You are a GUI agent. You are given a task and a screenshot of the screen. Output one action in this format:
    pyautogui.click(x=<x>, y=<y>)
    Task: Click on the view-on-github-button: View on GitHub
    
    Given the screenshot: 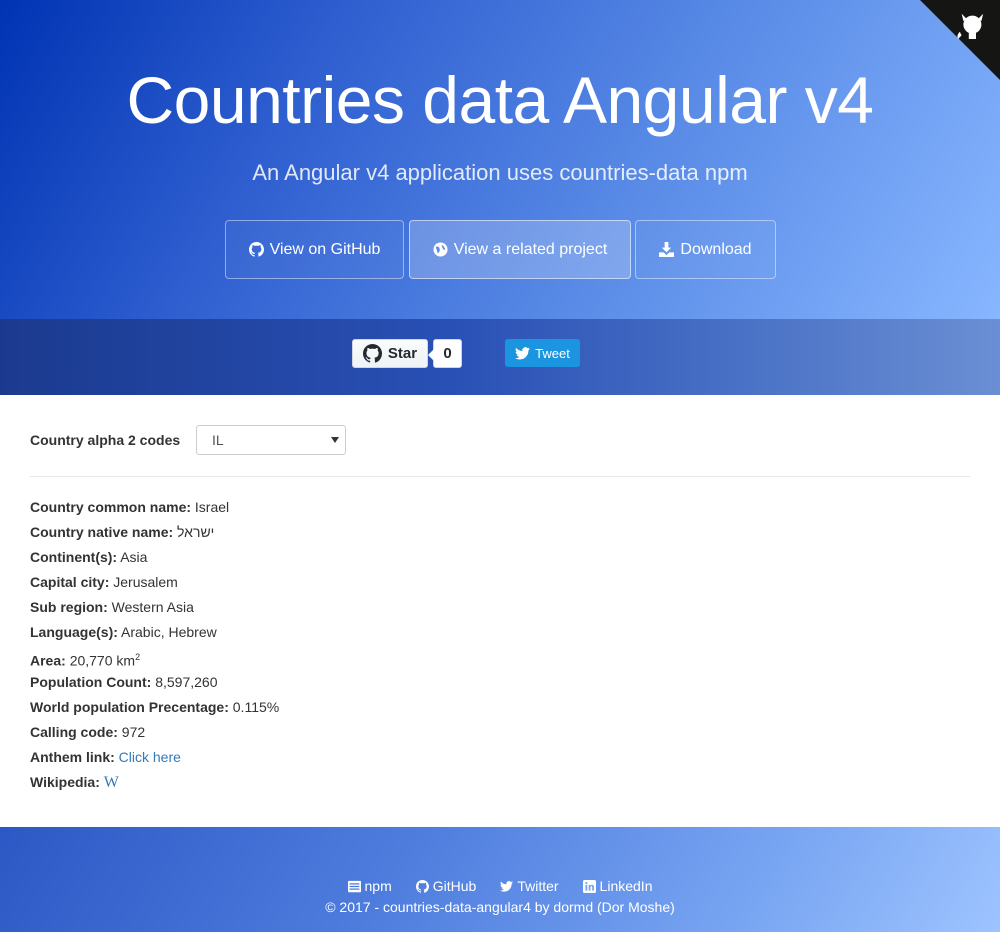 What is the action you would take?
    pyautogui.click(x=314, y=249)
    